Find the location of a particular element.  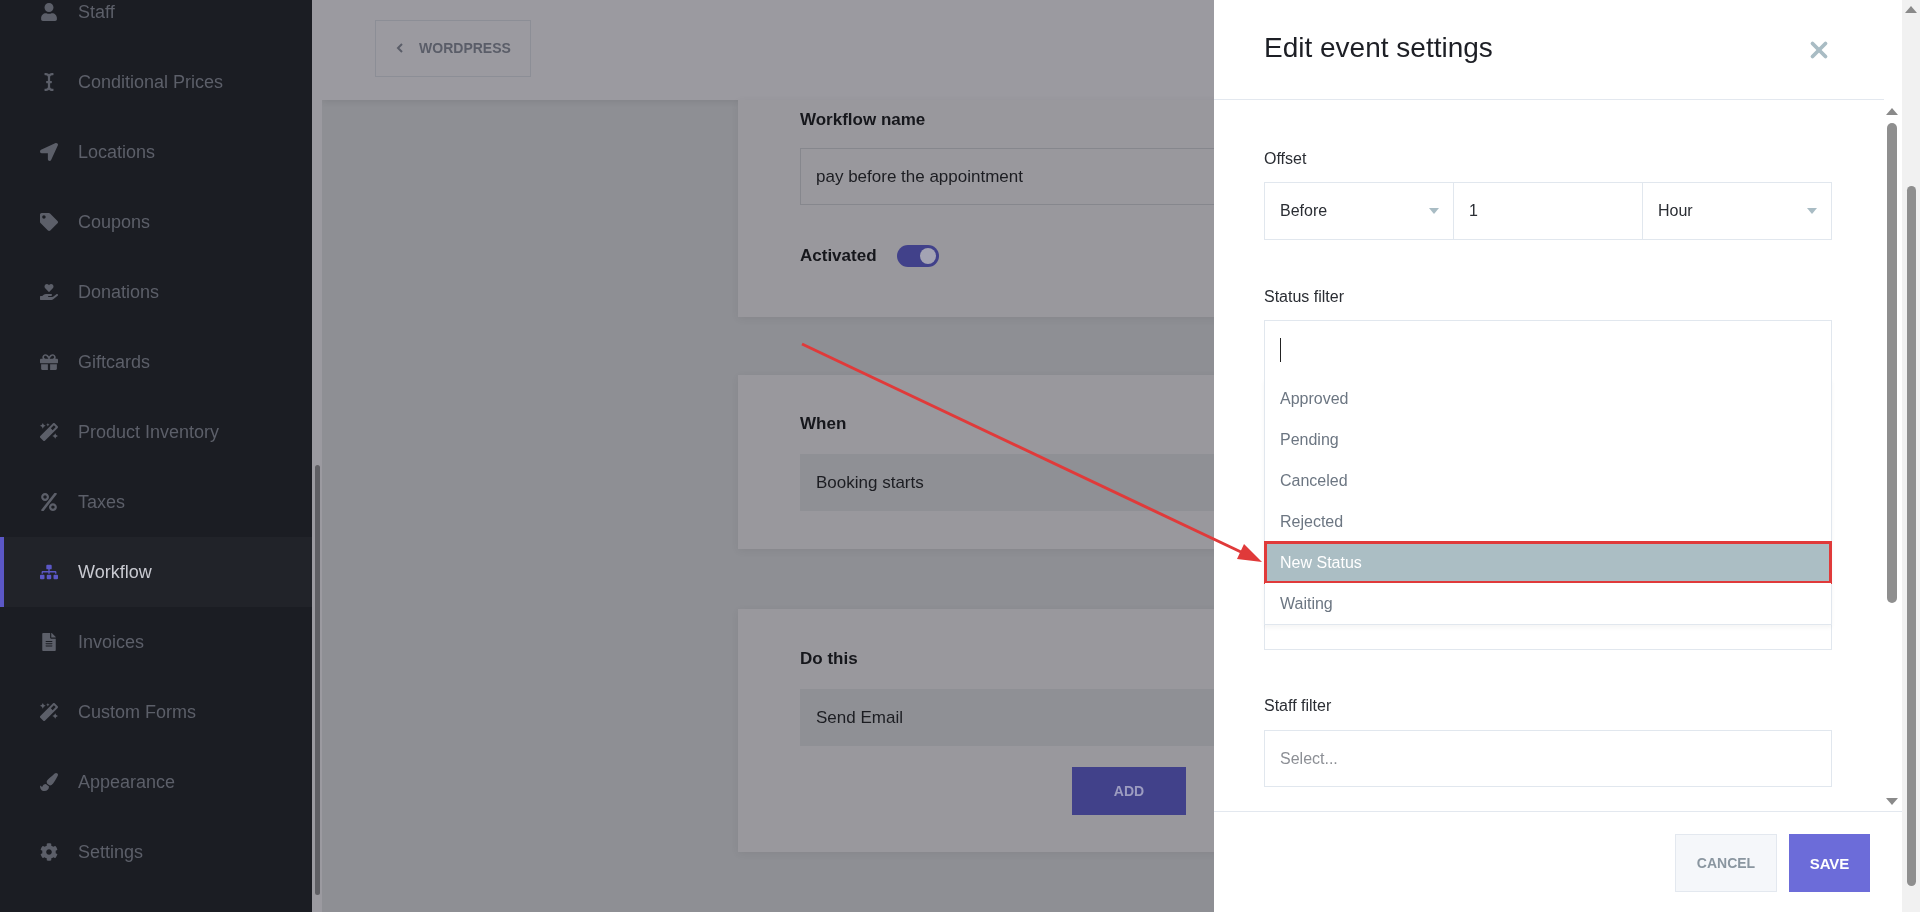

toggle-label: Activated is located at coordinates (838, 256).